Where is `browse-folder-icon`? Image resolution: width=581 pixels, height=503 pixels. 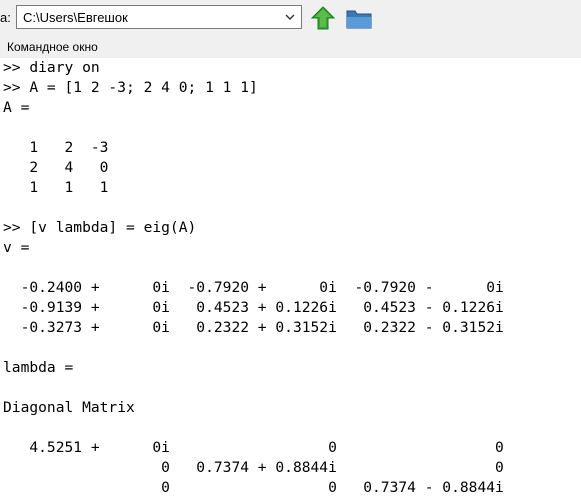
browse-folder-icon is located at coordinates (359, 18).